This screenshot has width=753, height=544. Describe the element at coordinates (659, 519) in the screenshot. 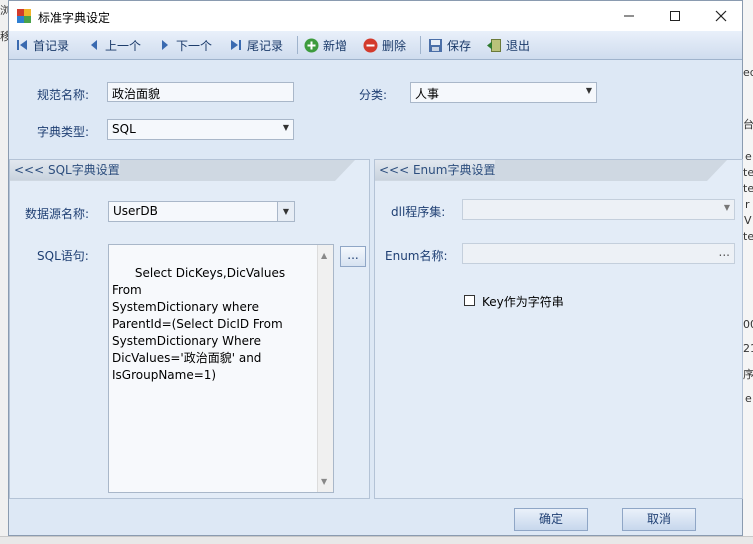

I see `cancel-button: 取消` at that location.